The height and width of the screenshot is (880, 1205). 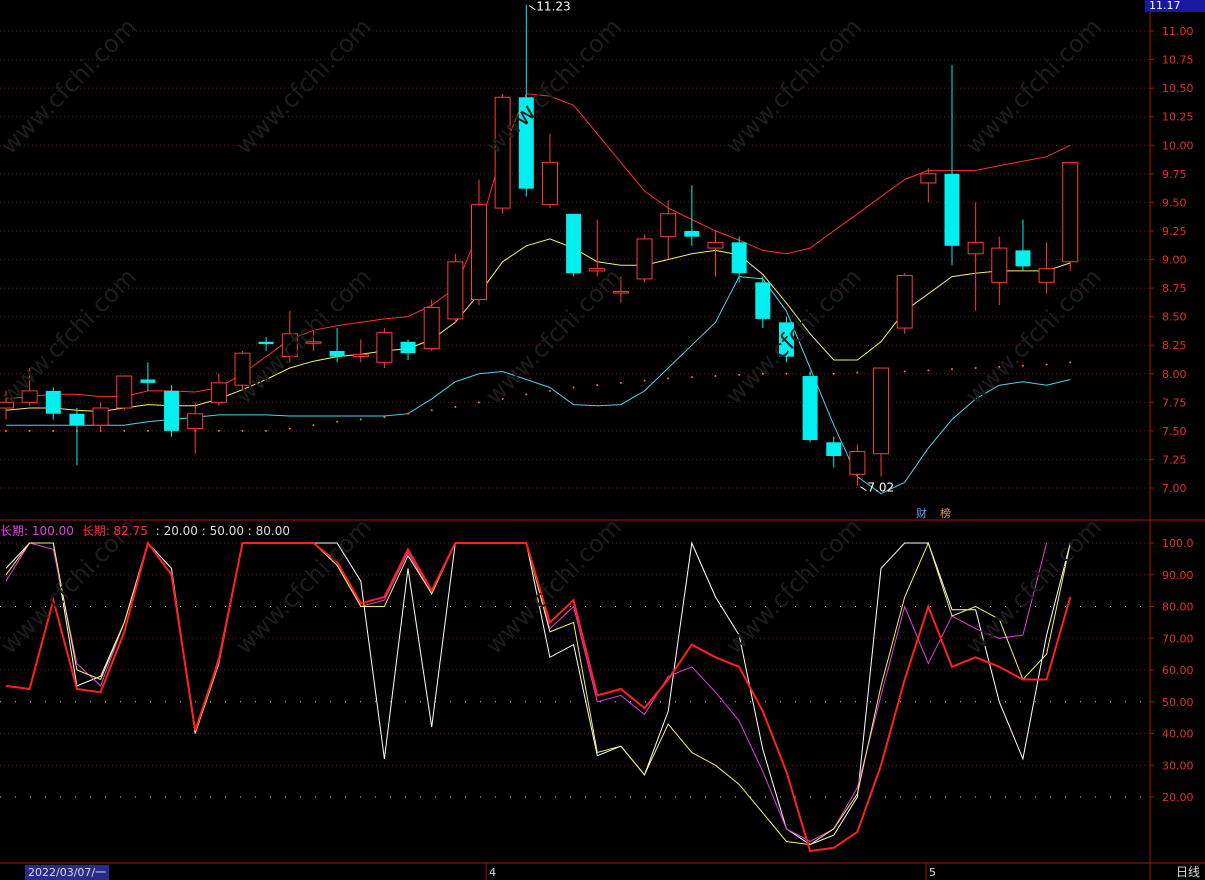 What do you see at coordinates (1178, 702) in the screenshot?
I see `indicator-tick-label: 50.00` at bounding box center [1178, 702].